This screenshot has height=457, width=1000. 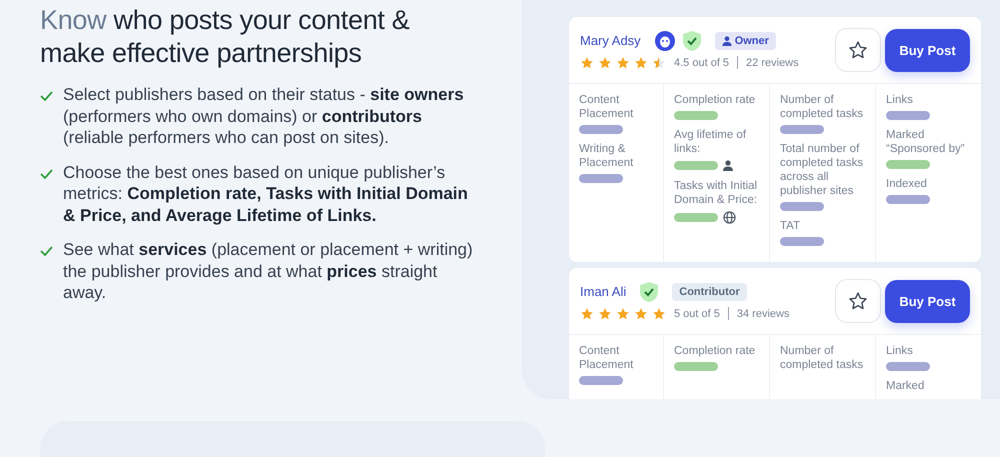 I want to click on half-star-icon, so click(x=659, y=63).